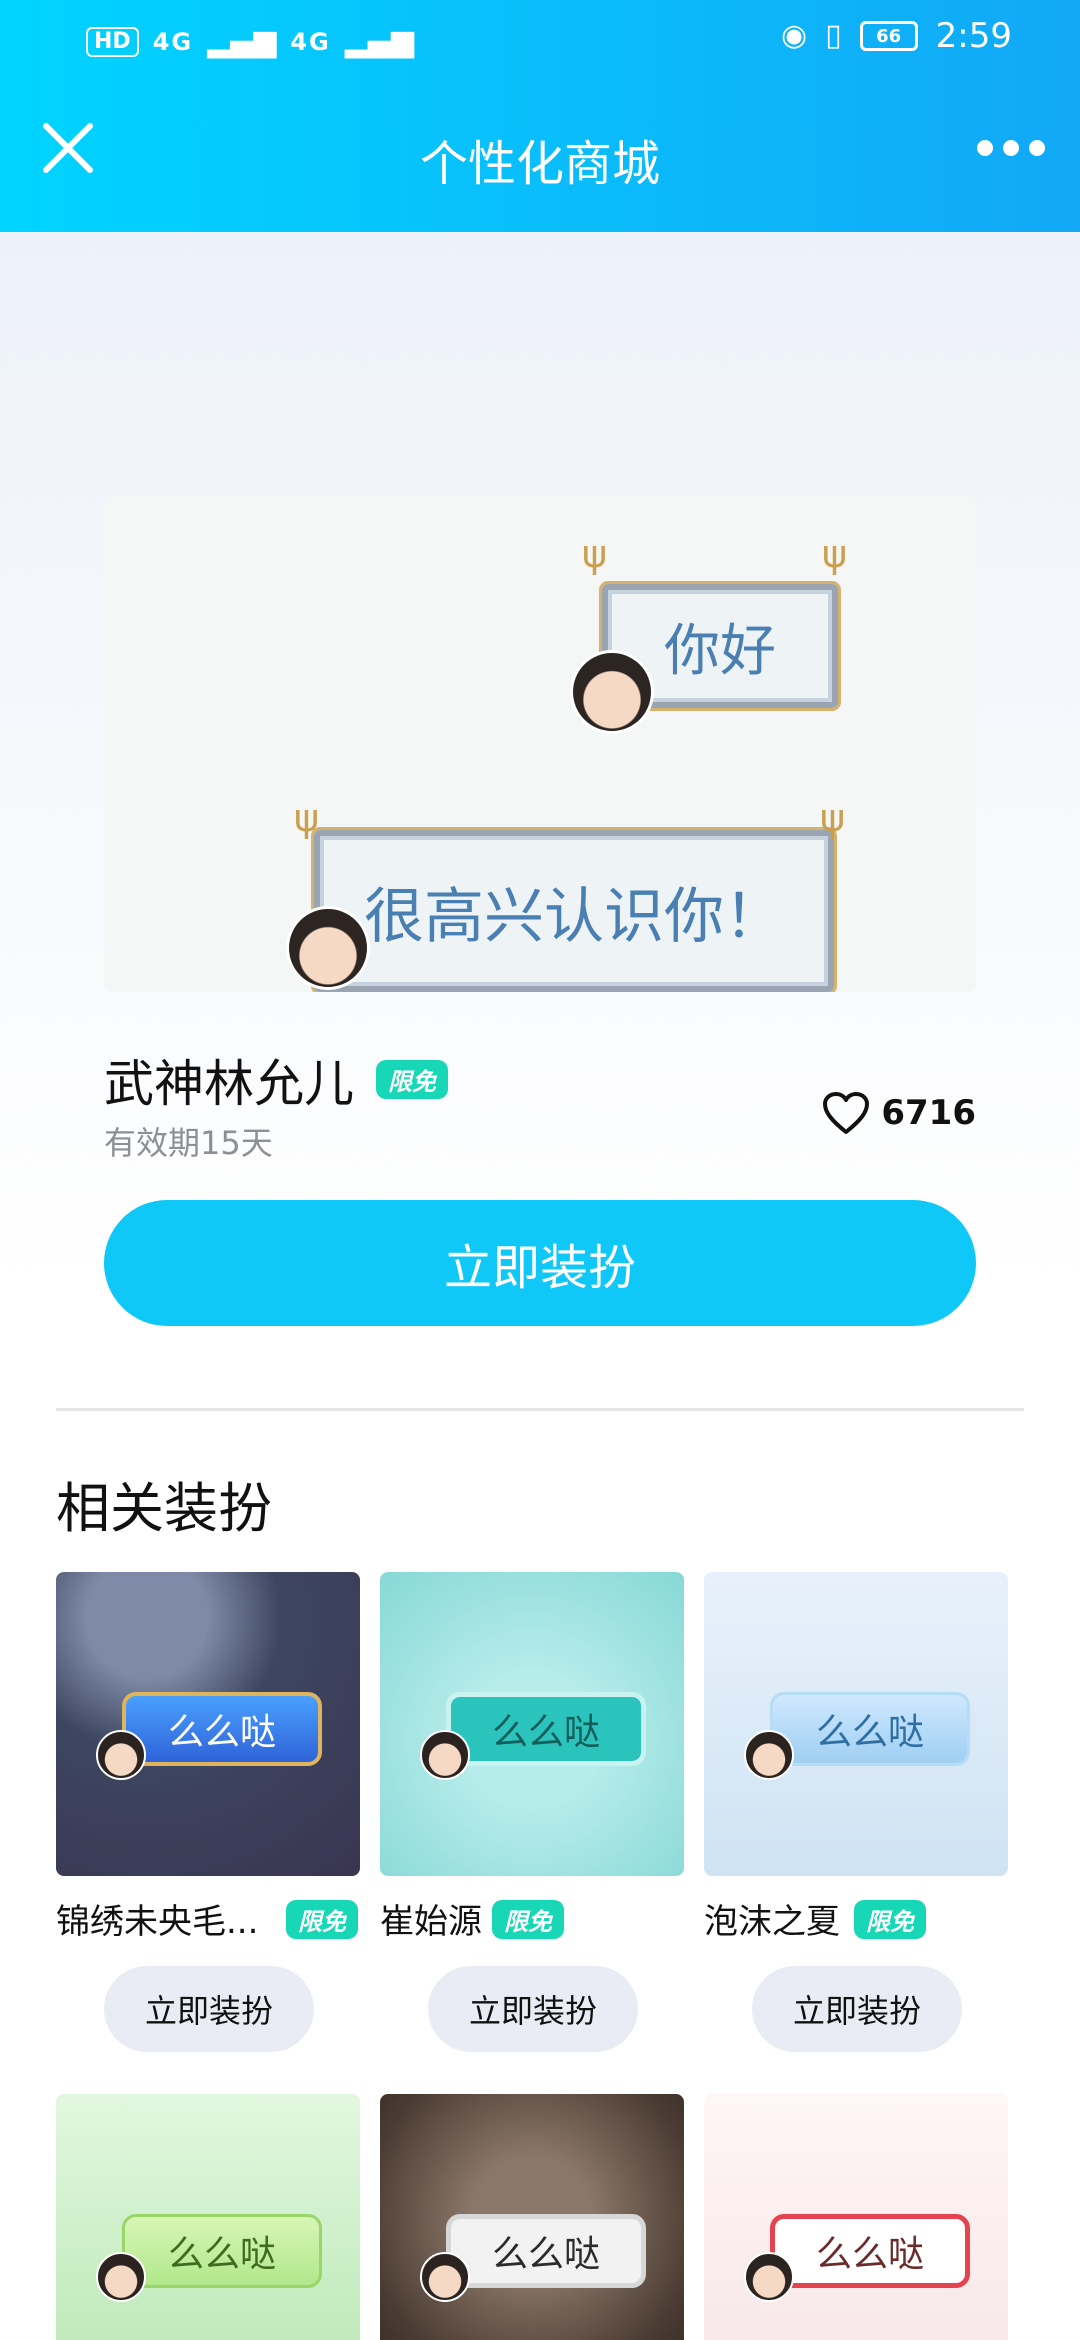 This screenshot has width=1080, height=2340. Describe the element at coordinates (328, 948) in the screenshot. I see `avatar-bottom` at that location.